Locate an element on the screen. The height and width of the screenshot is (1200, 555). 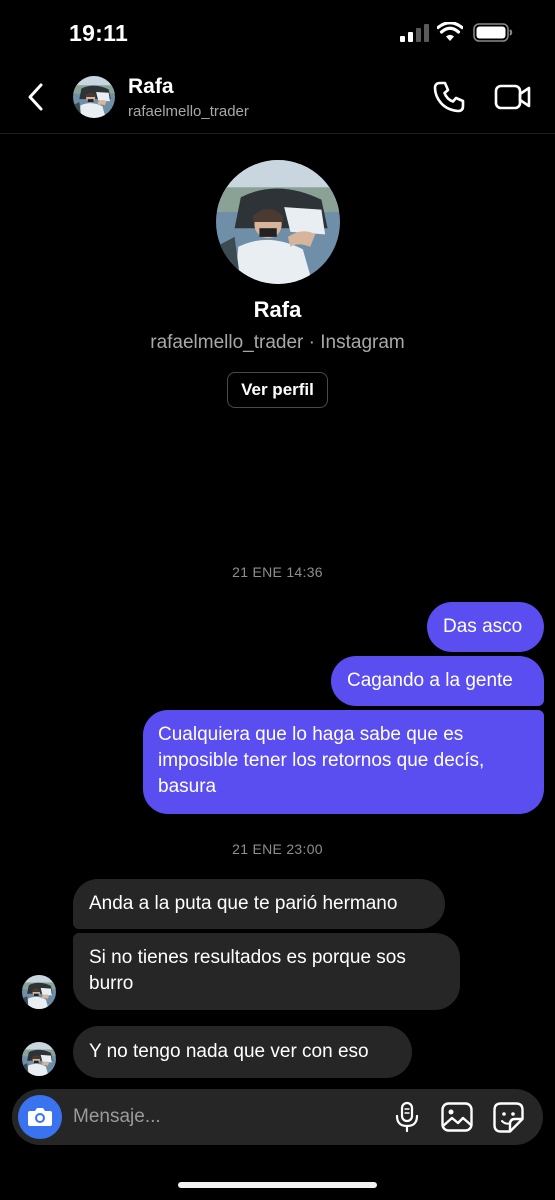
status-time: 19:11 is located at coordinates (99, 33).